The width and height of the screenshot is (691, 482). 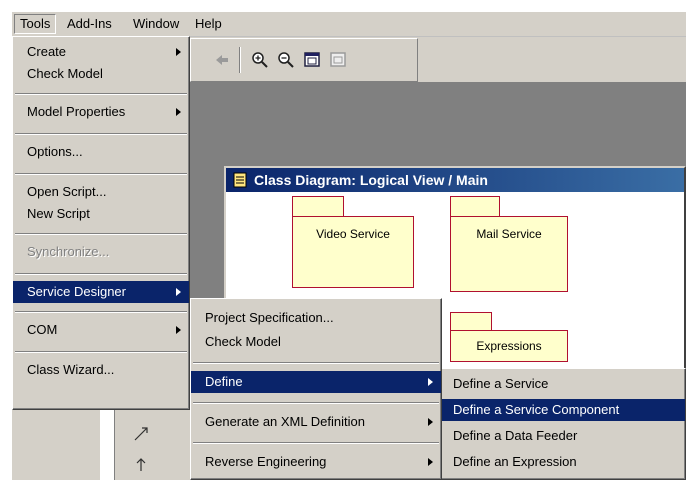 What do you see at coordinates (353, 234) in the screenshot?
I see `package-label: Video Service` at bounding box center [353, 234].